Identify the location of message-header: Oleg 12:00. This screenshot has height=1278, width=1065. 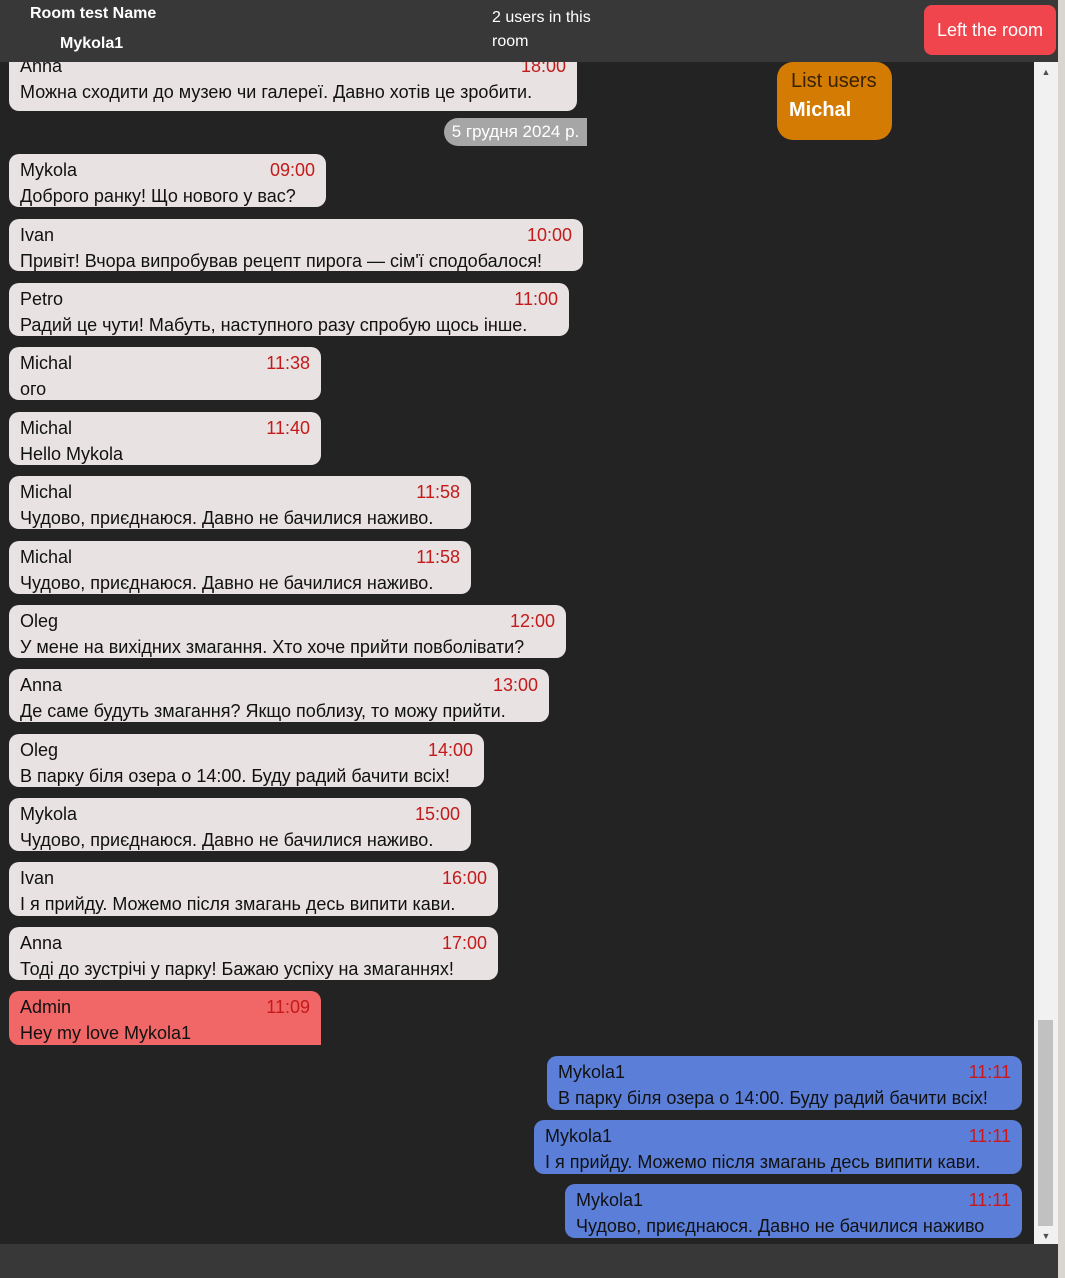
(287, 621).